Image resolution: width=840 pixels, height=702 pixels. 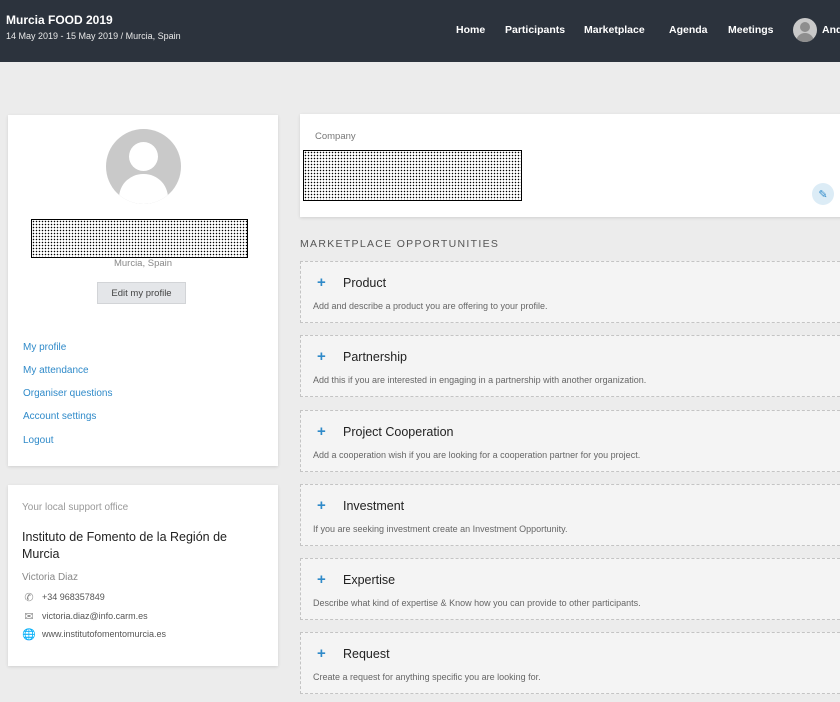 What do you see at coordinates (400, 244) in the screenshot?
I see `marketplace-title: MARKETPLACE OPPORTUNITIES` at bounding box center [400, 244].